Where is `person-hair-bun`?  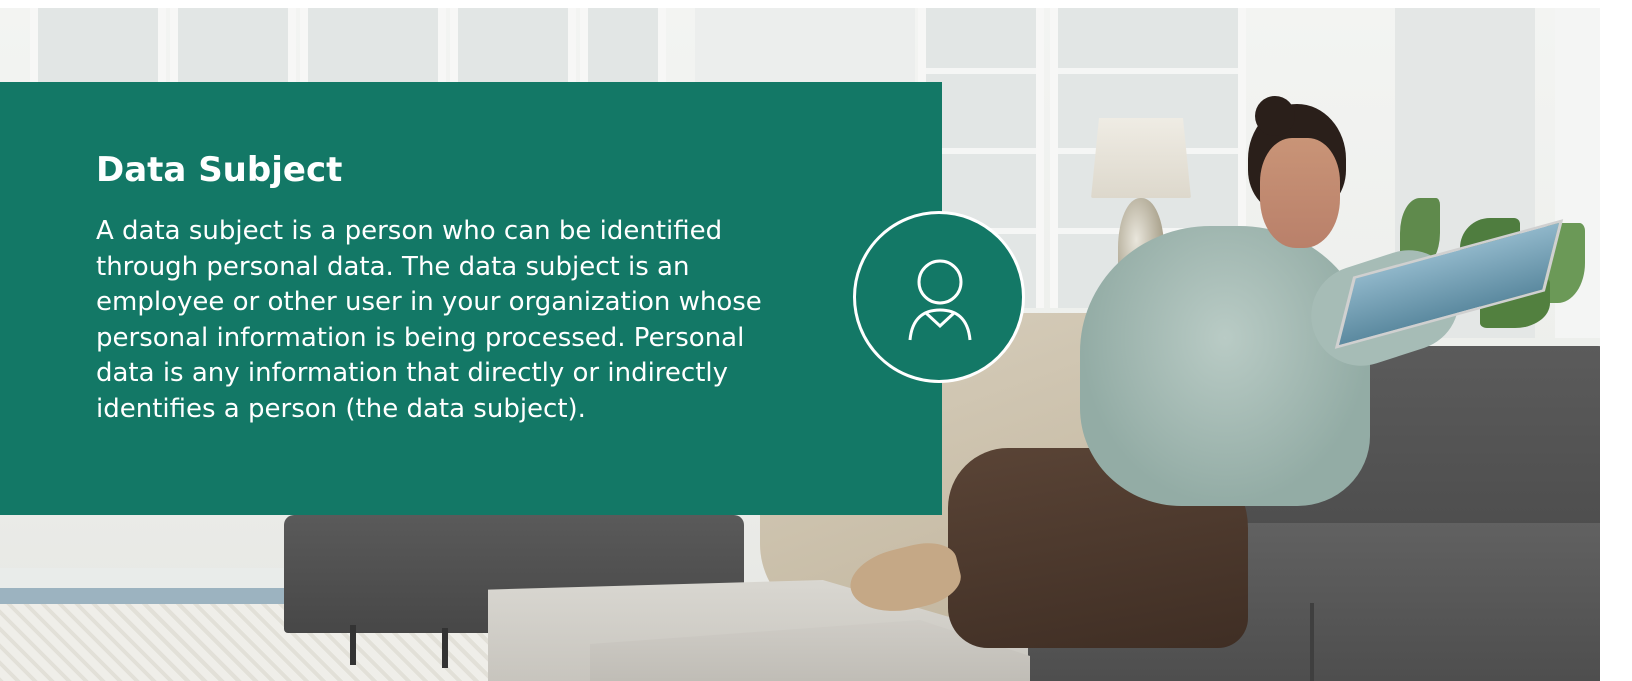 person-hair-bun is located at coordinates (1275, 116).